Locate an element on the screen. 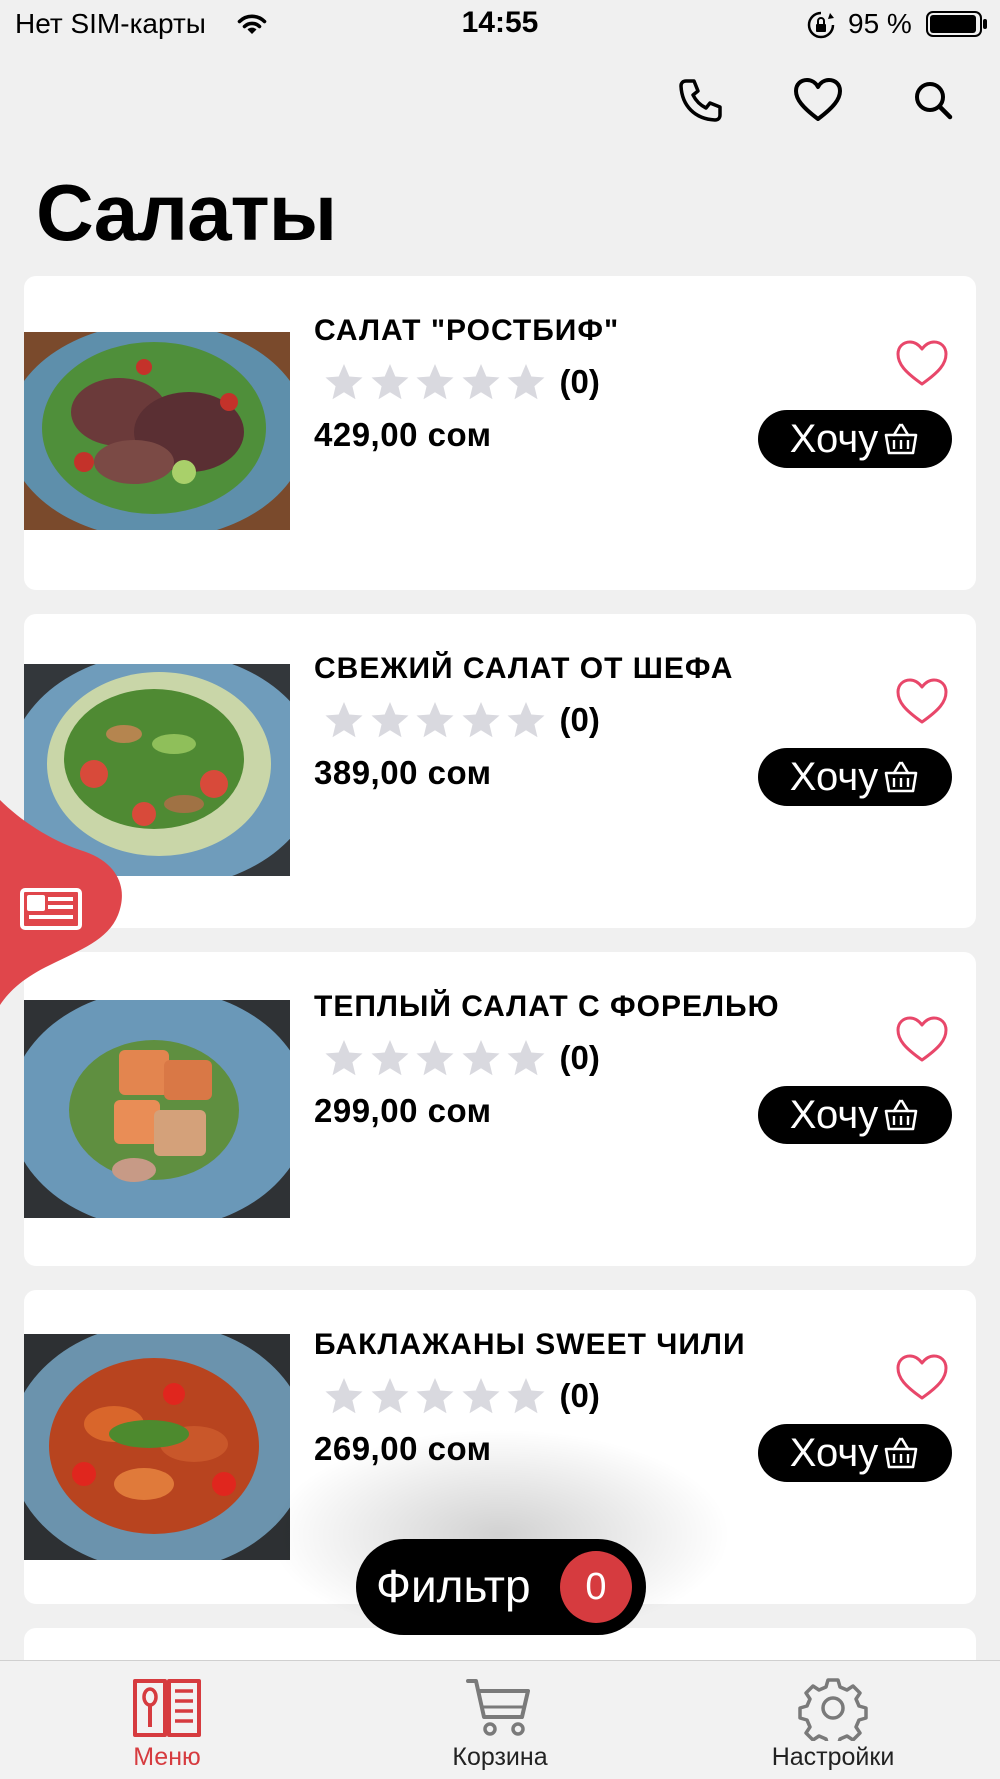  tab-label: Меню is located at coordinates (167, 1757).